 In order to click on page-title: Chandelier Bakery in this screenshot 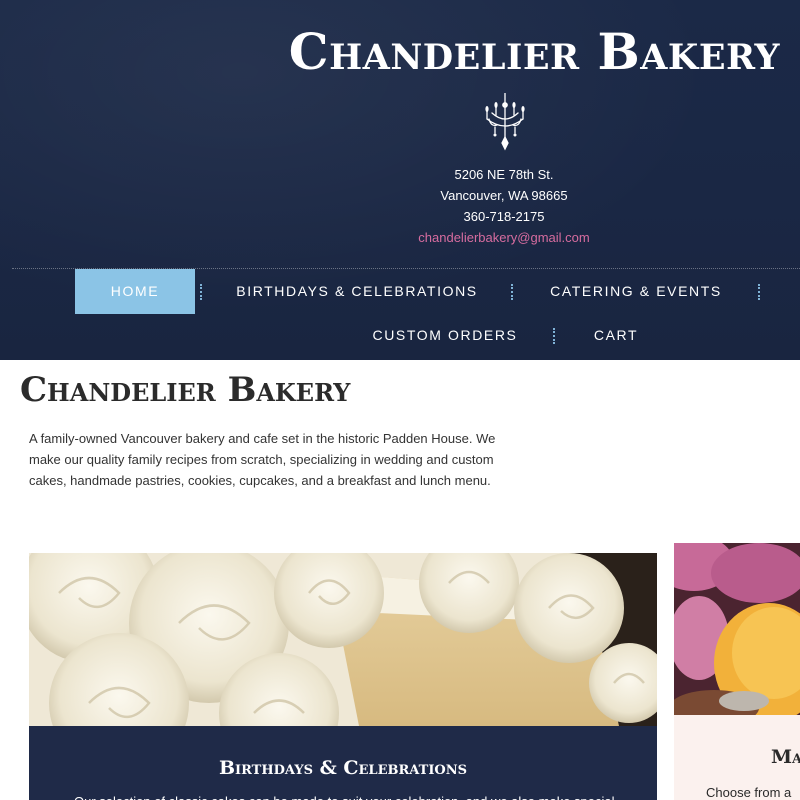, I will do `click(185, 390)`.